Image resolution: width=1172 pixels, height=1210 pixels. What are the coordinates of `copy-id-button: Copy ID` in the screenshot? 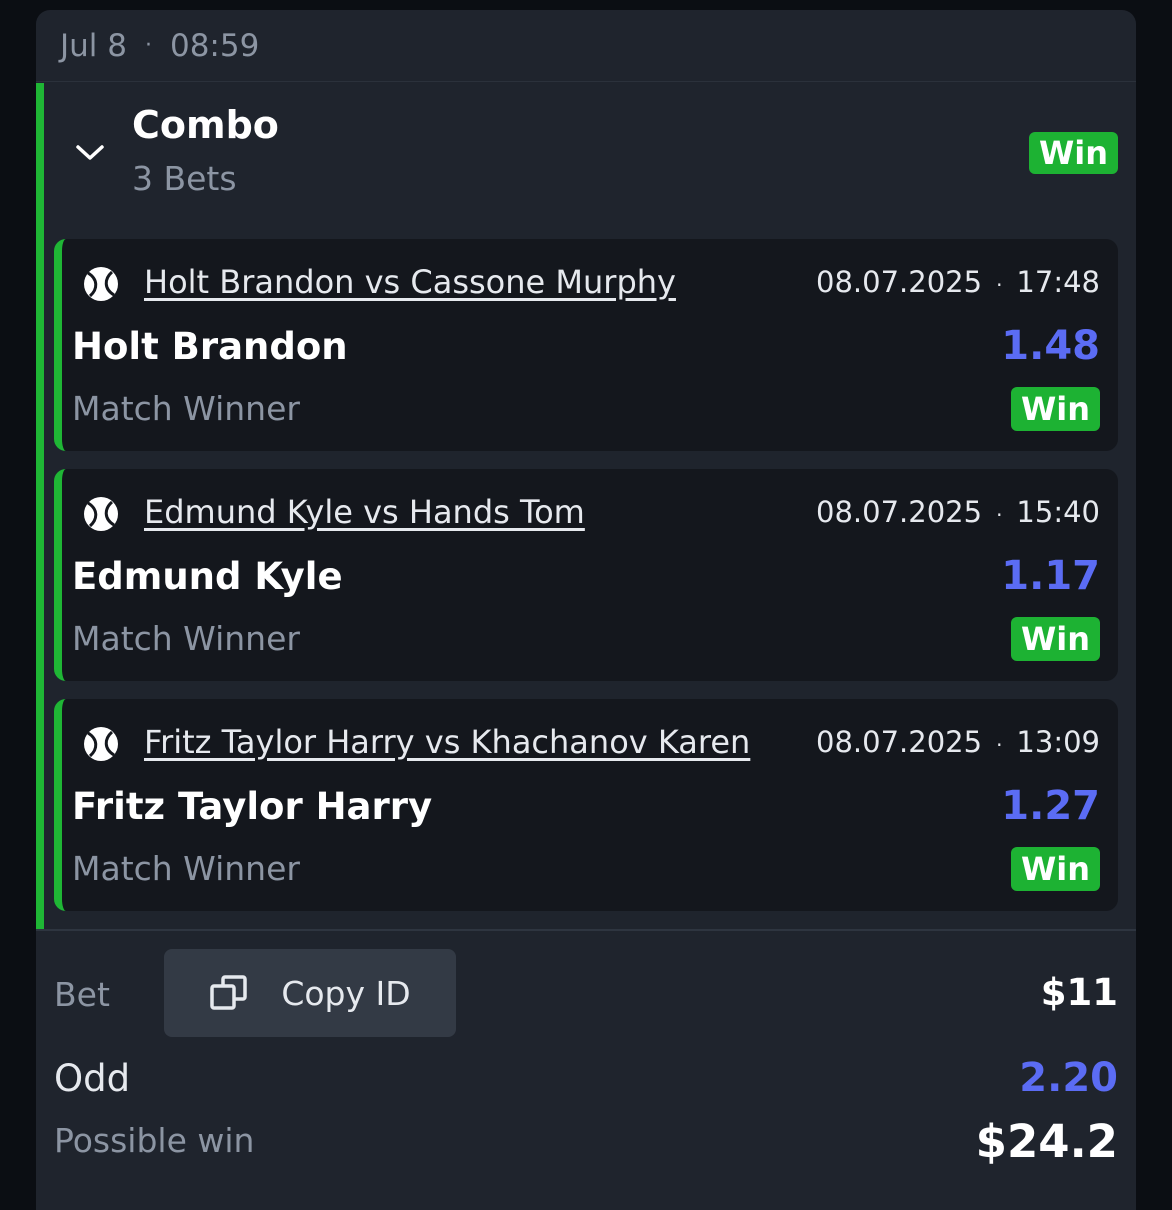 It's located at (310, 993).